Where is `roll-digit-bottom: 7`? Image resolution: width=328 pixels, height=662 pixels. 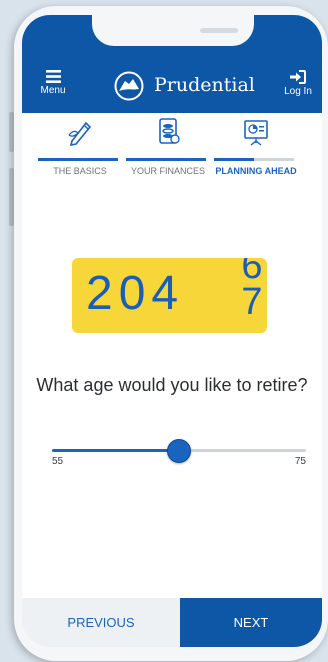 roll-digit-bottom: 7 is located at coordinates (252, 302).